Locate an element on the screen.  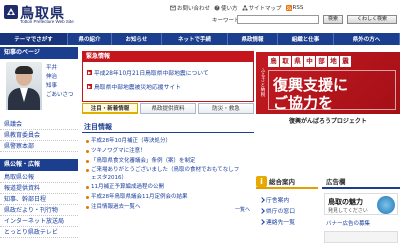
advanced-search-label: くわしく検索 is located at coordinates (371, 19).